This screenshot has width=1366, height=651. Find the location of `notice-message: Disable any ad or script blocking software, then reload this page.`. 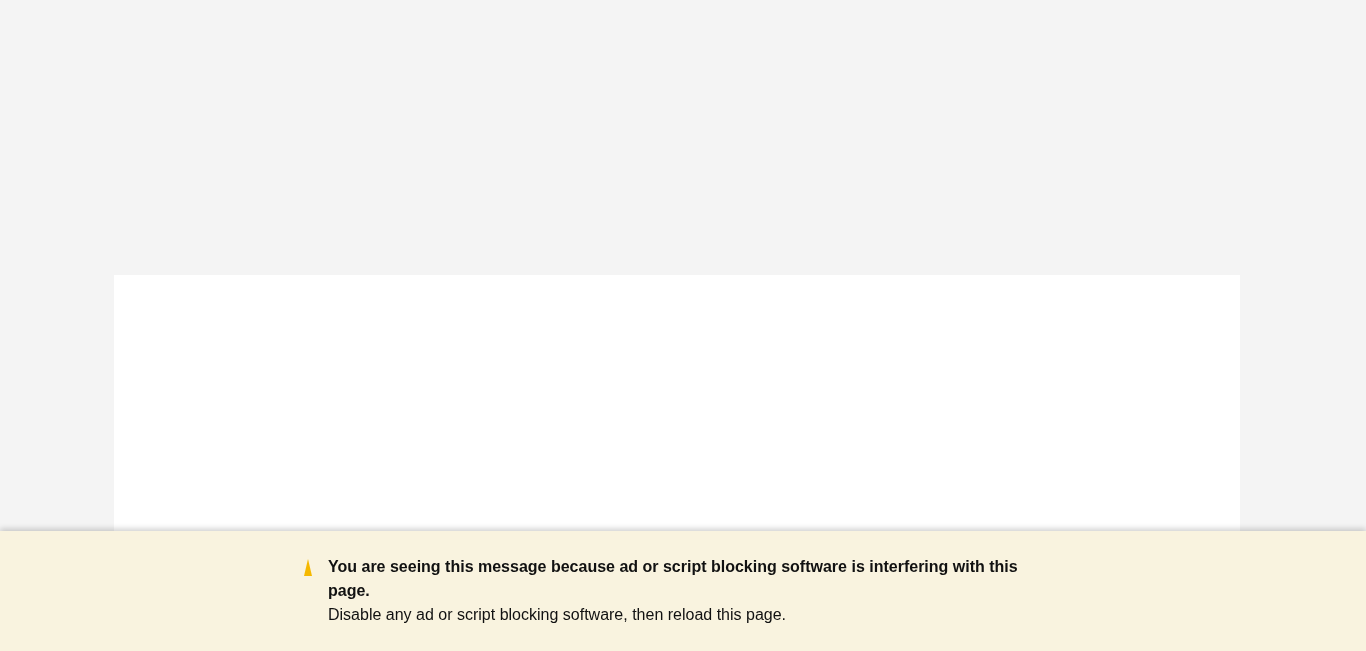

notice-message: Disable any ad or script blocking software, then reload this page. is located at coordinates (558, 615).